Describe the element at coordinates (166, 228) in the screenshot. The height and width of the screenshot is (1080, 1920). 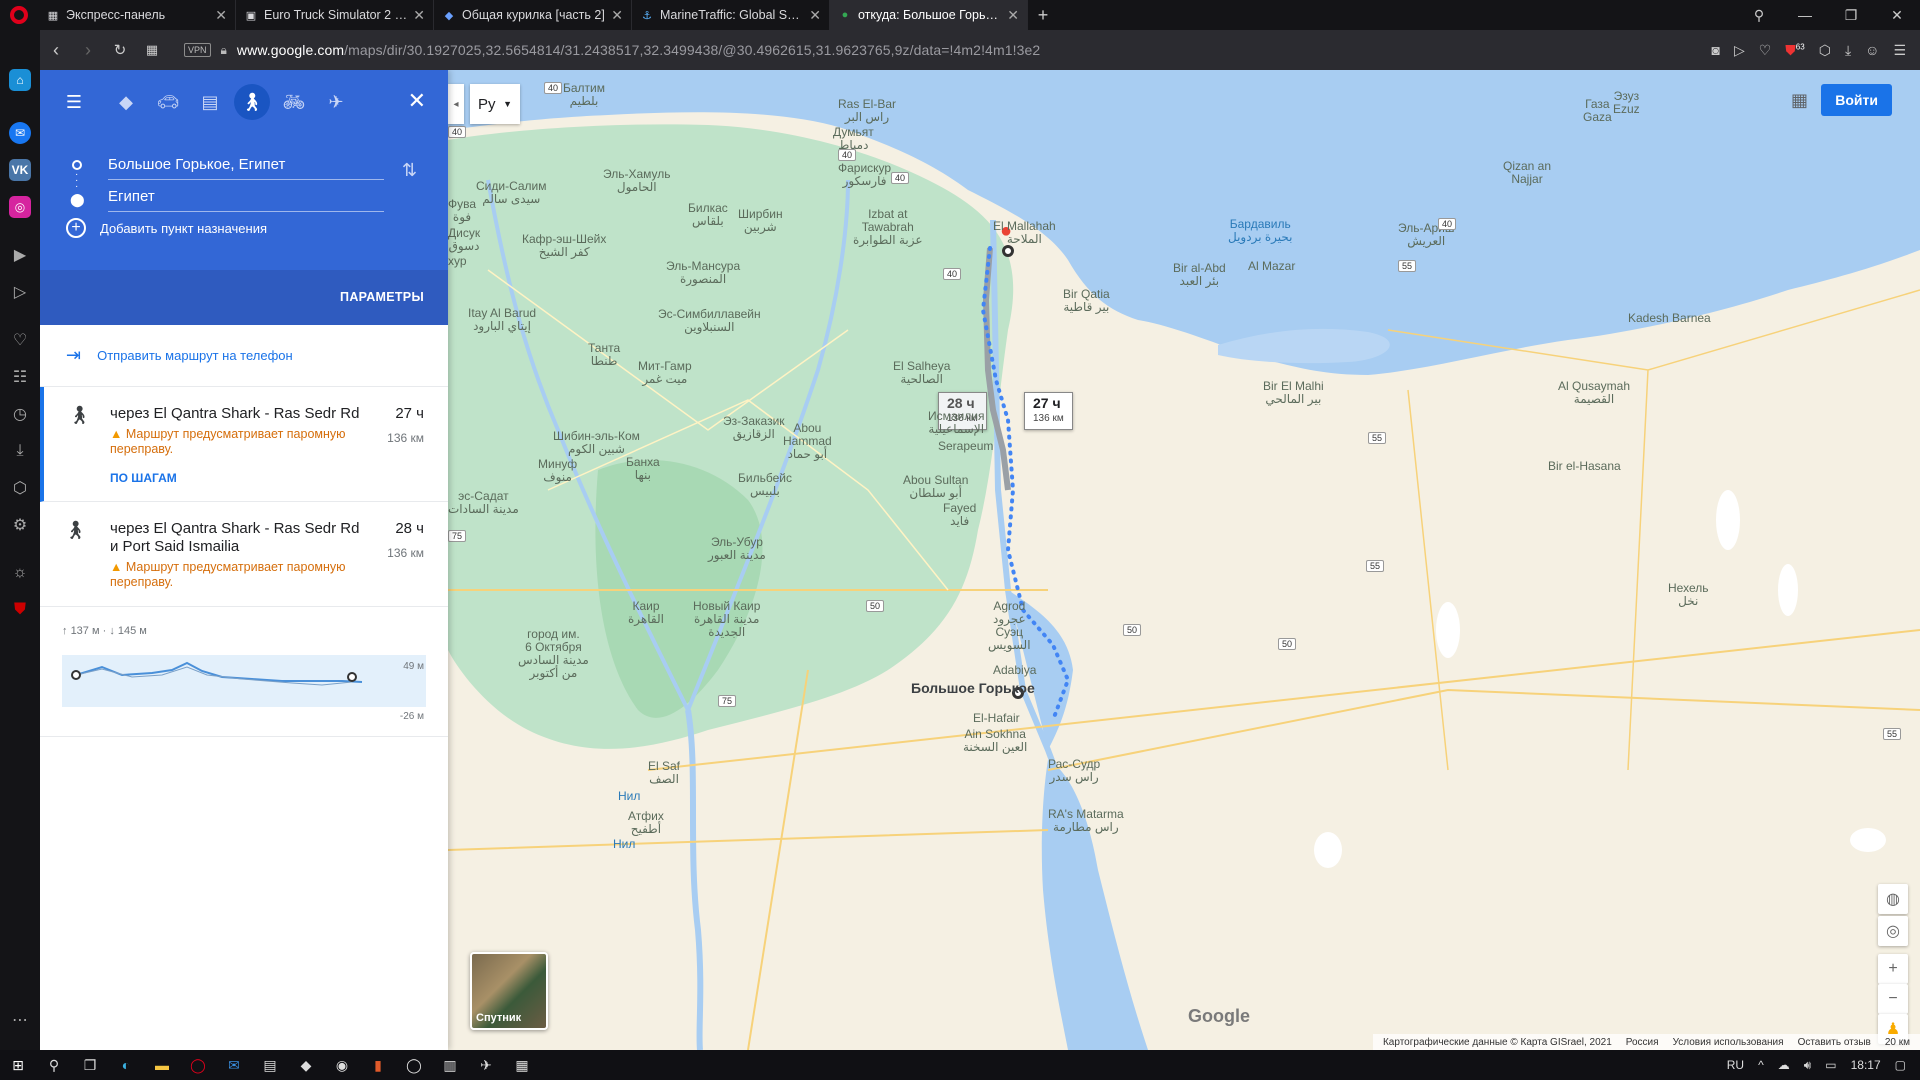
I see `add-destination-button: + Добавить пункт назначения` at that location.